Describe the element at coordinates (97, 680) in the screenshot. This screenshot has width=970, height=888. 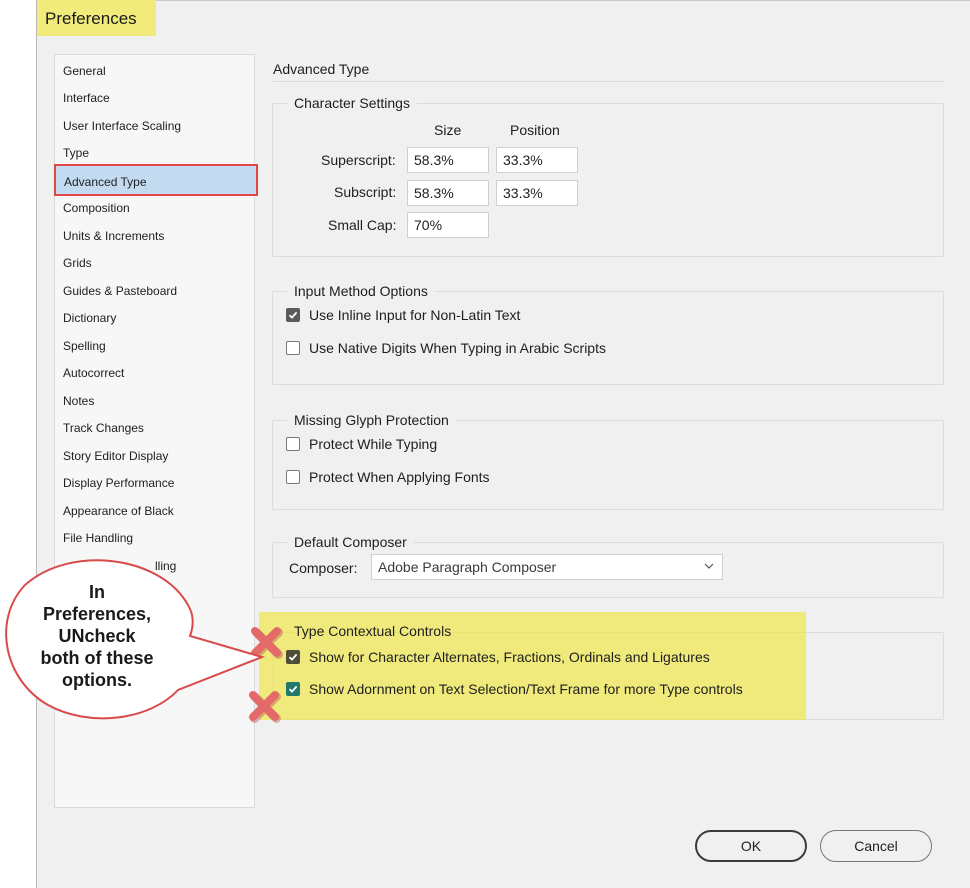
I see `callout-line-5: options.` at that location.